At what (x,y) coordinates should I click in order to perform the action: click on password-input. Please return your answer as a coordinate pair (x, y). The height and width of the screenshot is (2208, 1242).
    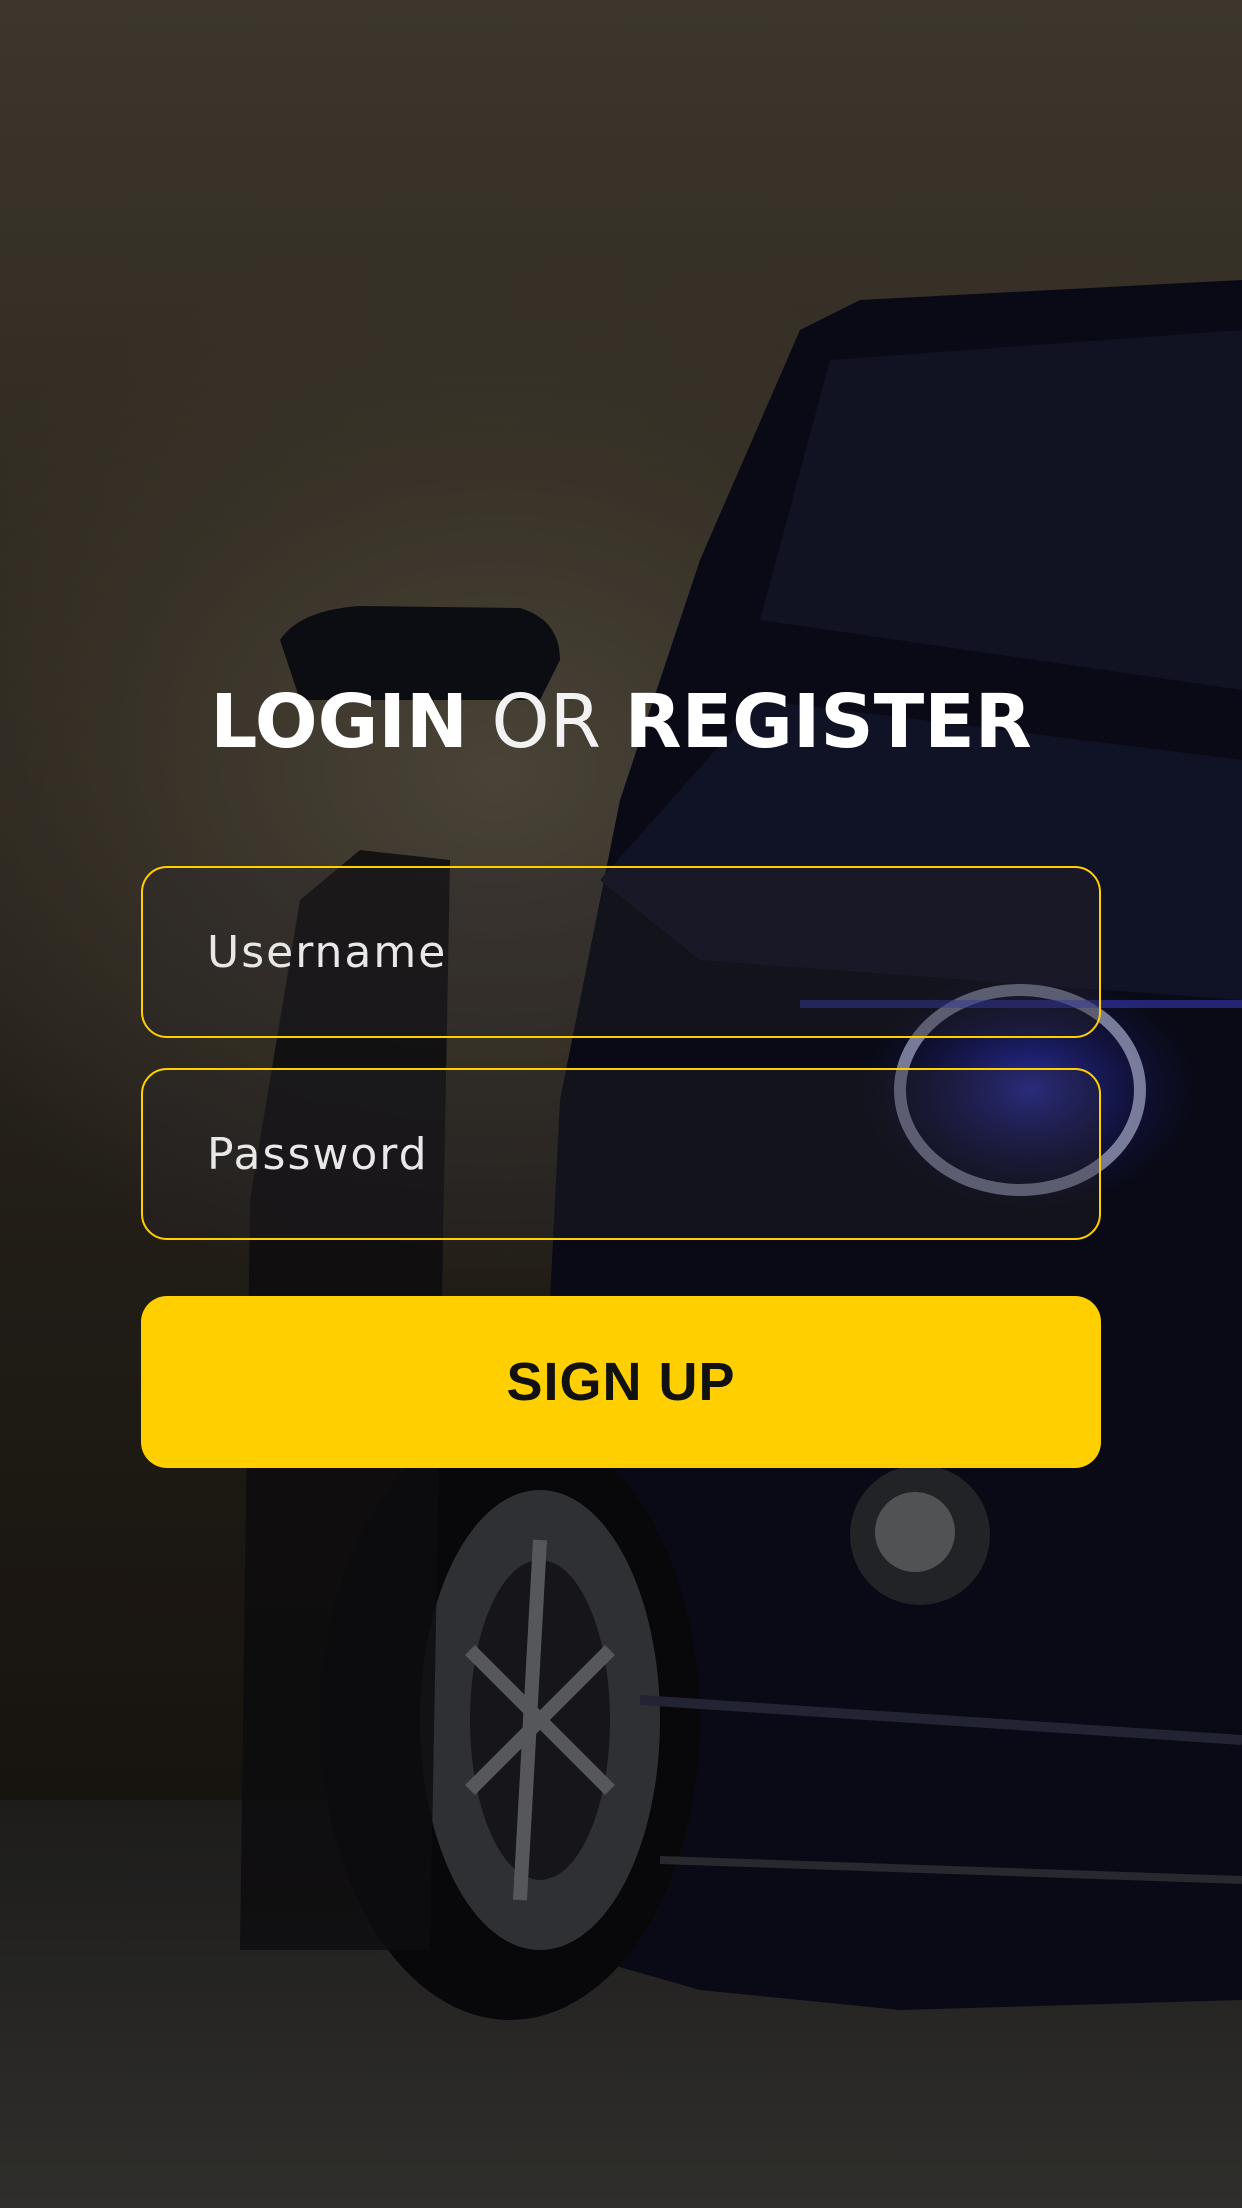
    Looking at the image, I should click on (637, 1154).